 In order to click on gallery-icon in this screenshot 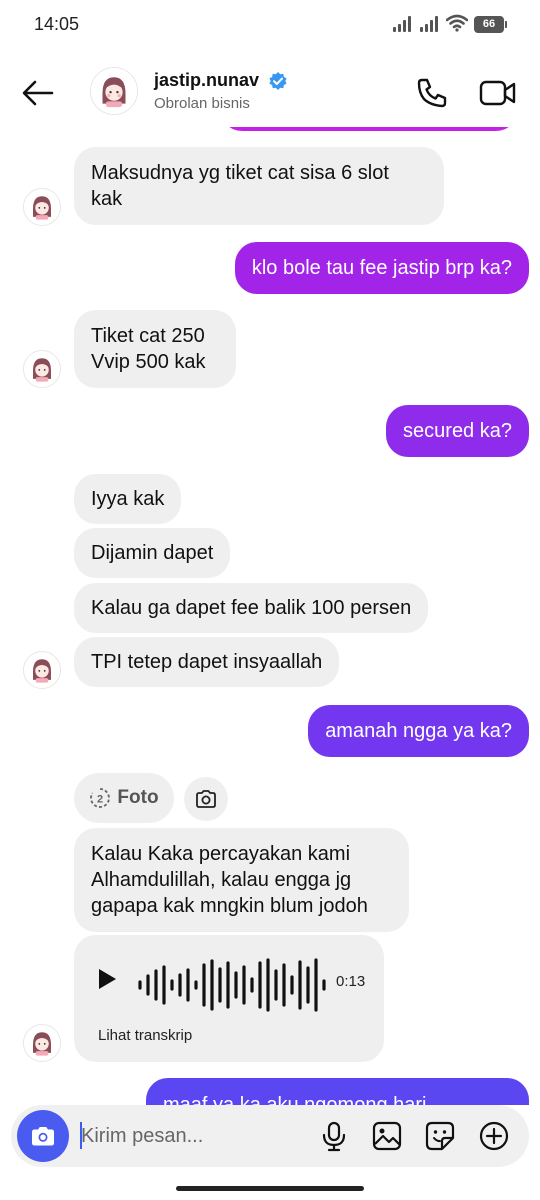, I will do `click(387, 1136)`.